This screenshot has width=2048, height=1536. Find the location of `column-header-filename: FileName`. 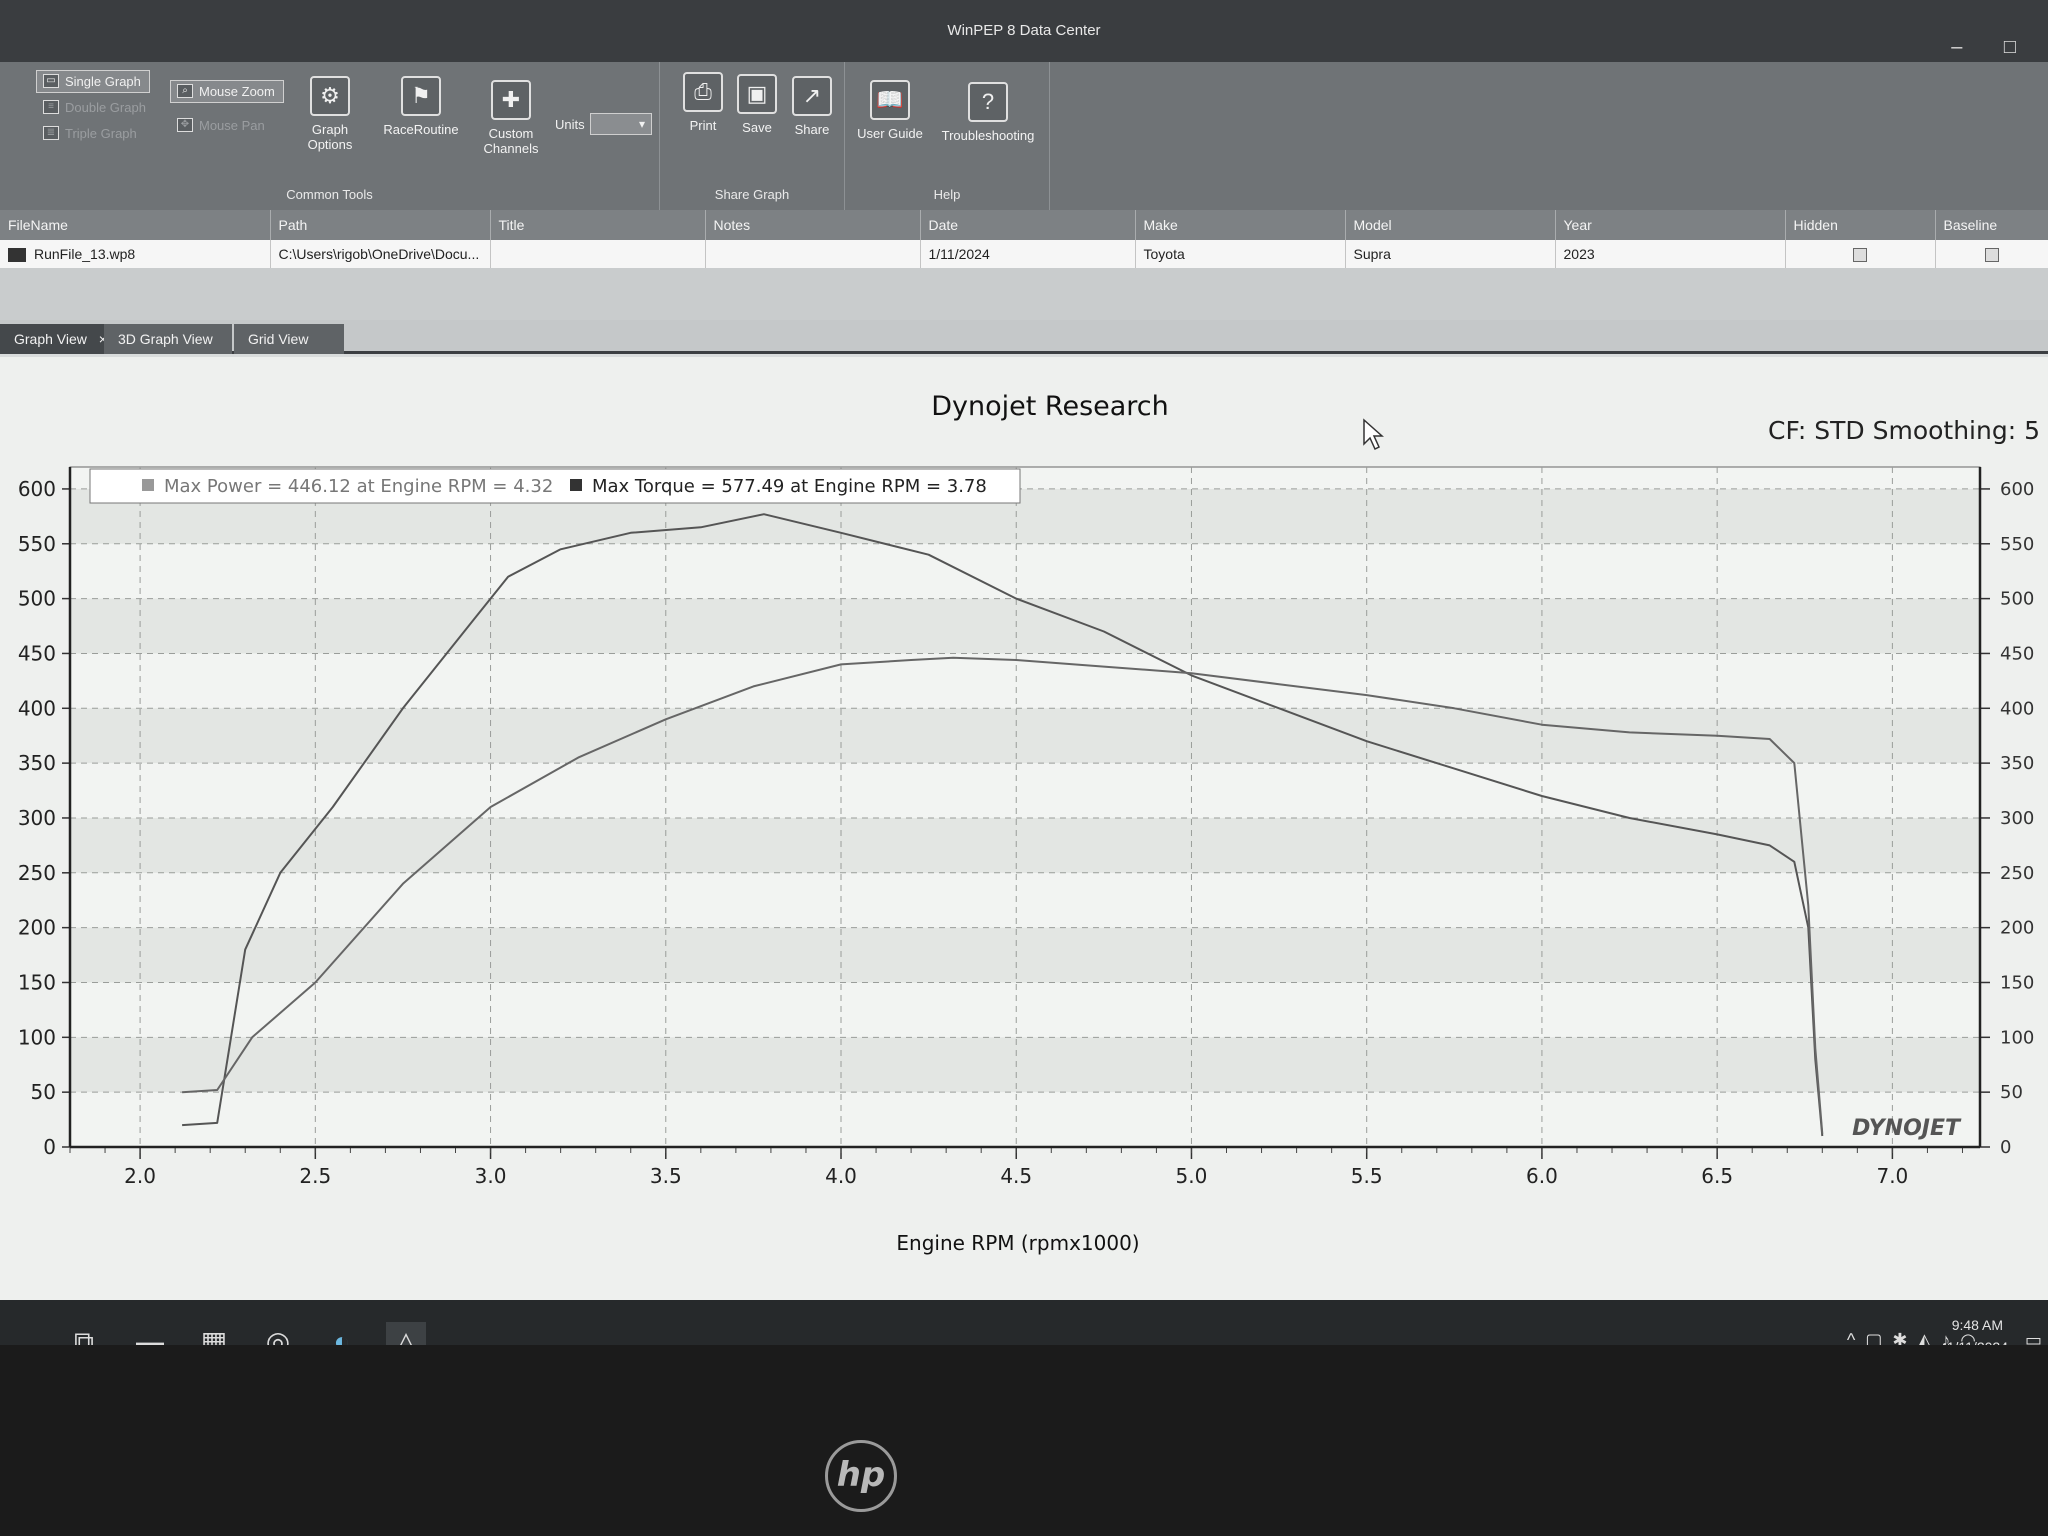

column-header-filename: FileName is located at coordinates (135, 225).